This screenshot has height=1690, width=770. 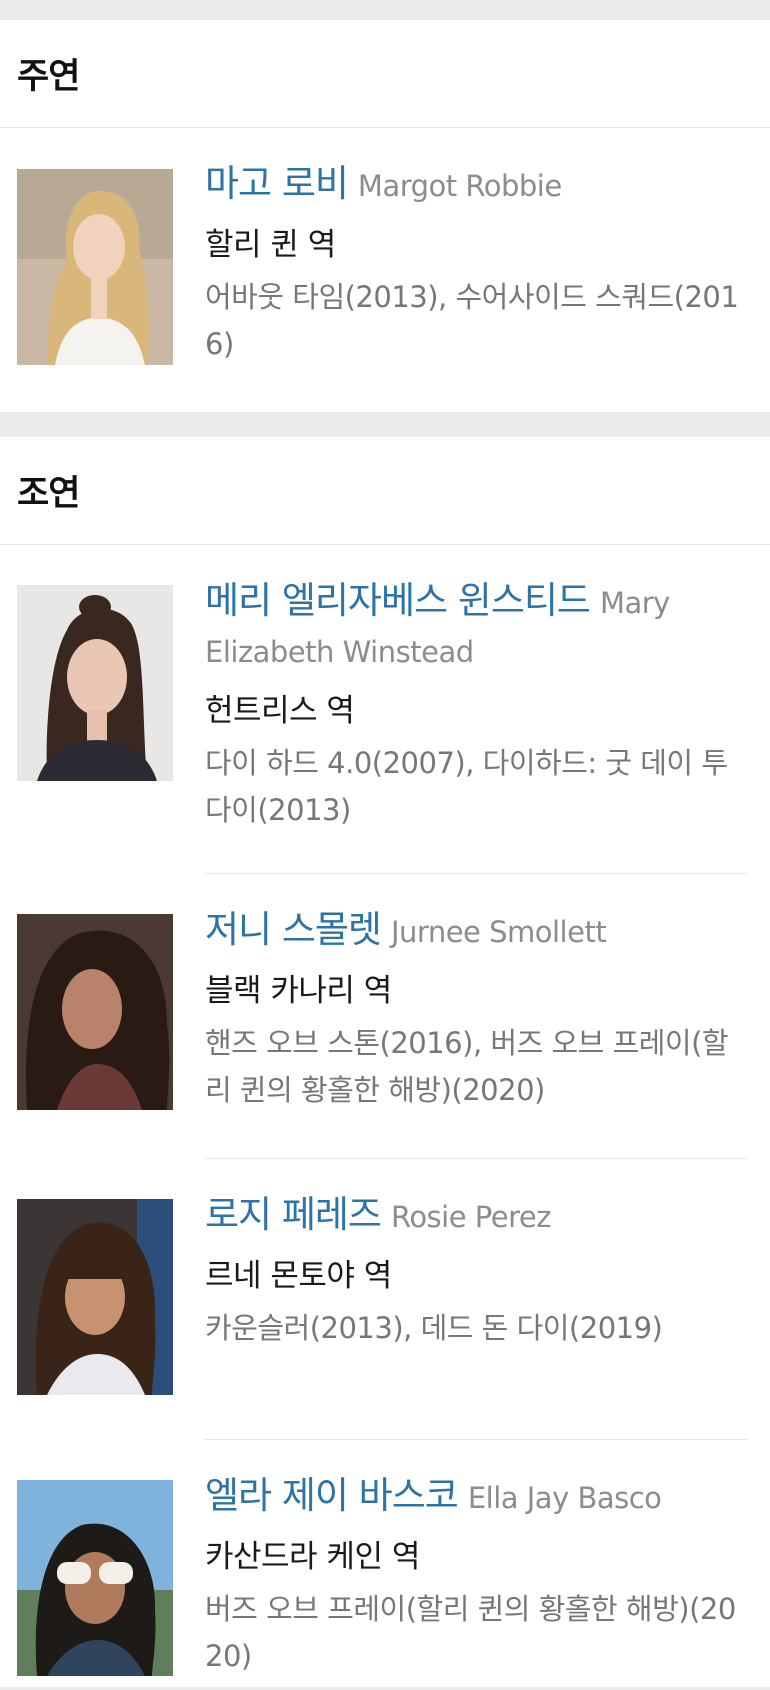 I want to click on actor-photo-margot-robbie, so click(x=95, y=267).